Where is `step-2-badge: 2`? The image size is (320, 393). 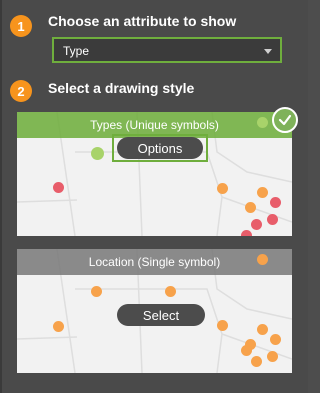 step-2-badge: 2 is located at coordinates (21, 91).